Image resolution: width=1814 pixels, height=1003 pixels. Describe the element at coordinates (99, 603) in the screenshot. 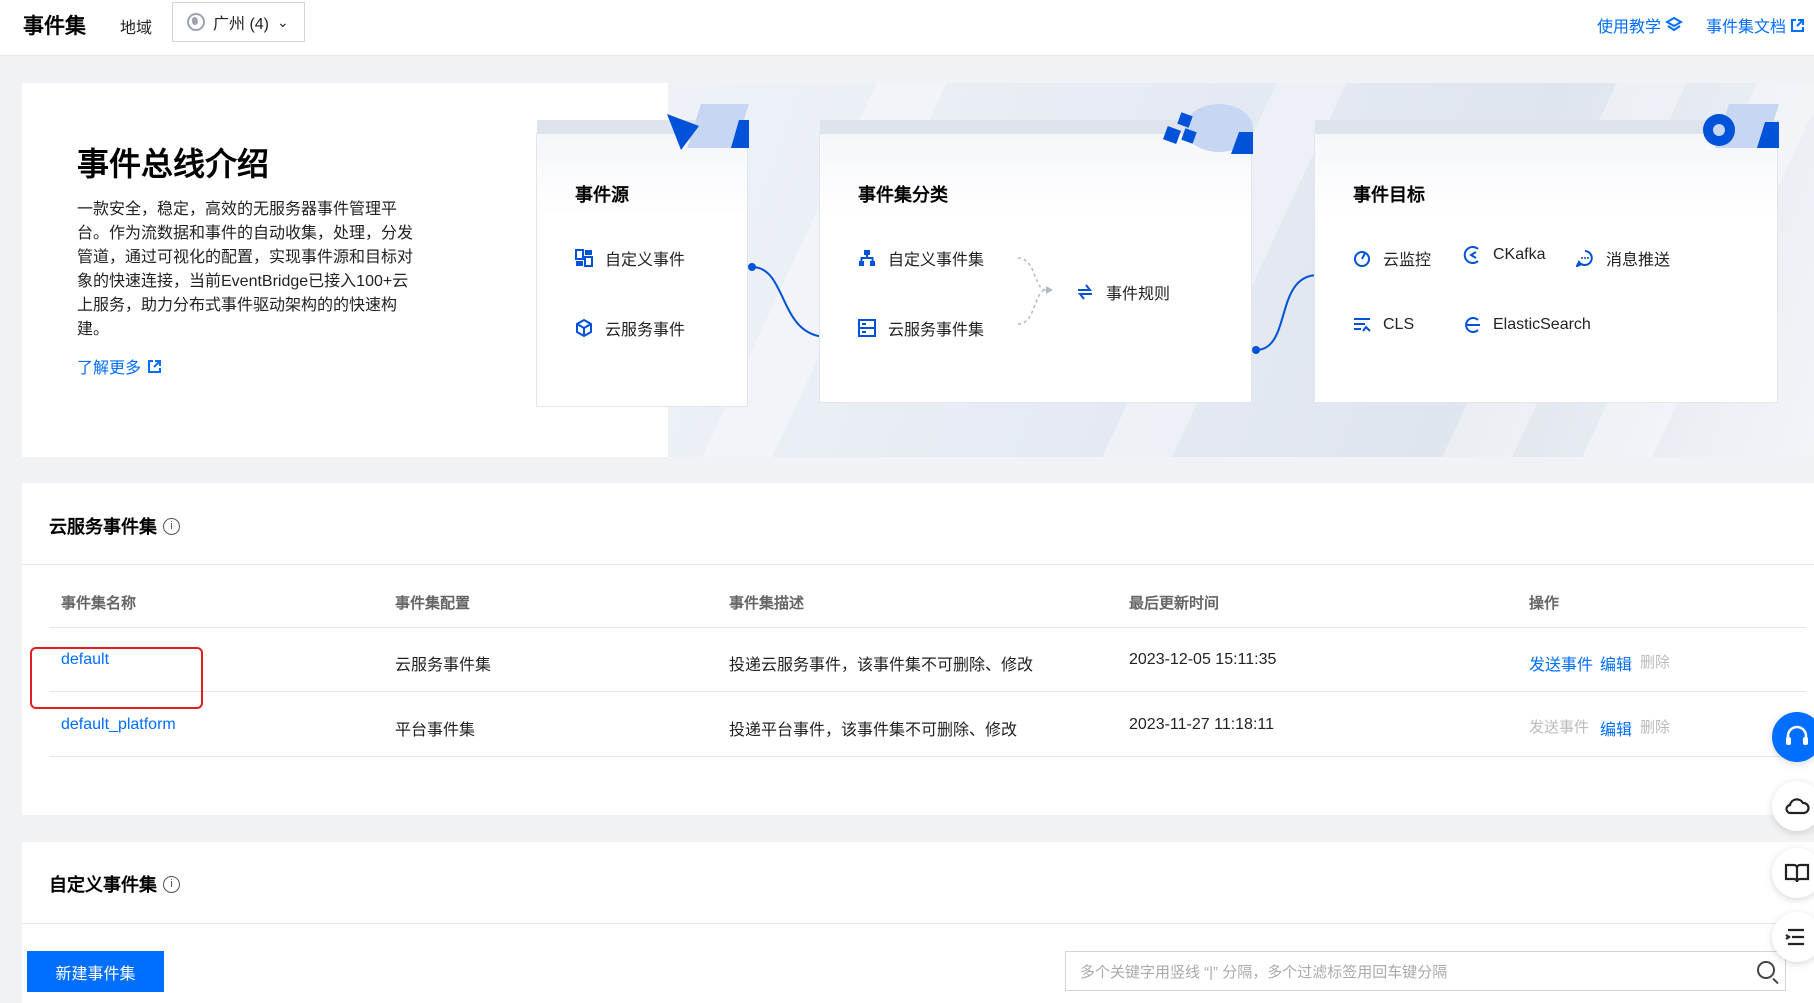

I see `column-header-name: 事件集名称` at that location.